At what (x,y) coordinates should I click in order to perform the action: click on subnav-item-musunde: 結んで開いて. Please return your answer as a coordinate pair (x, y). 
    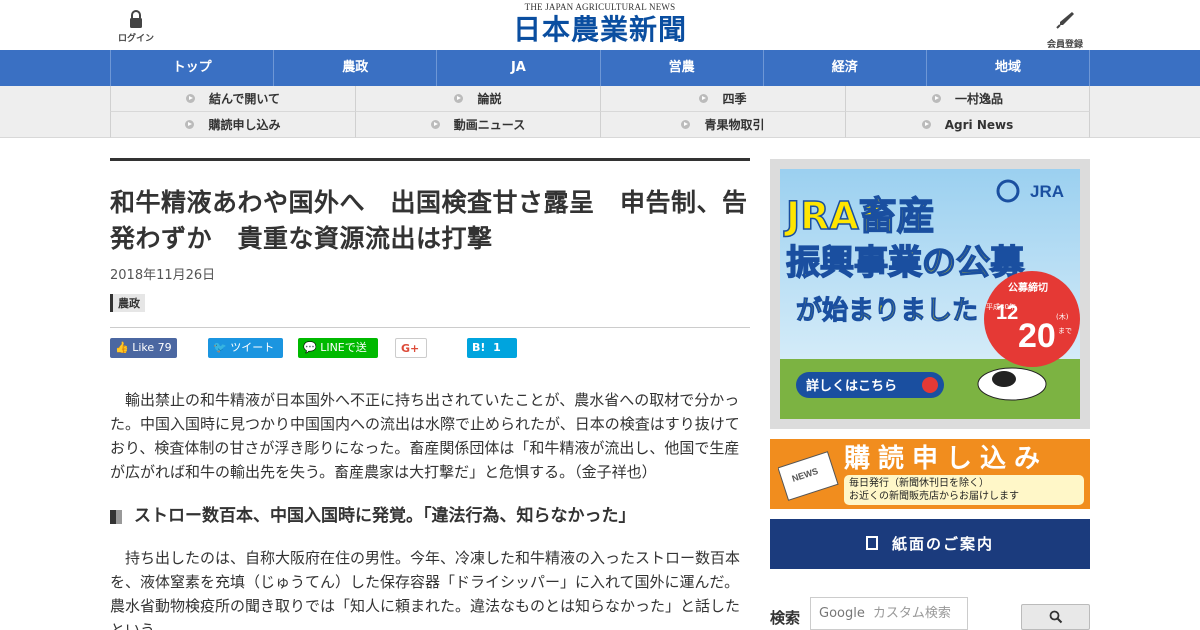
    Looking at the image, I should click on (232, 99).